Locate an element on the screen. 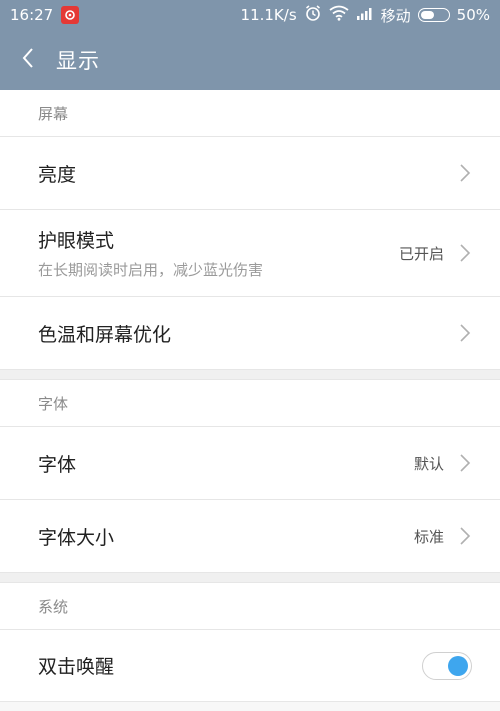 The image size is (500, 711). carrier-label: 移动 is located at coordinates (395, 15).